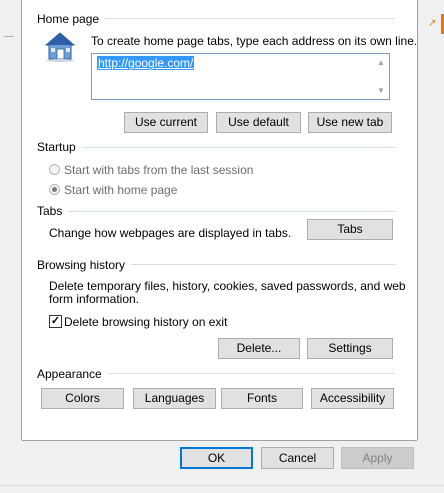  I want to click on checkmark-icon: ✓, so click(55, 321).